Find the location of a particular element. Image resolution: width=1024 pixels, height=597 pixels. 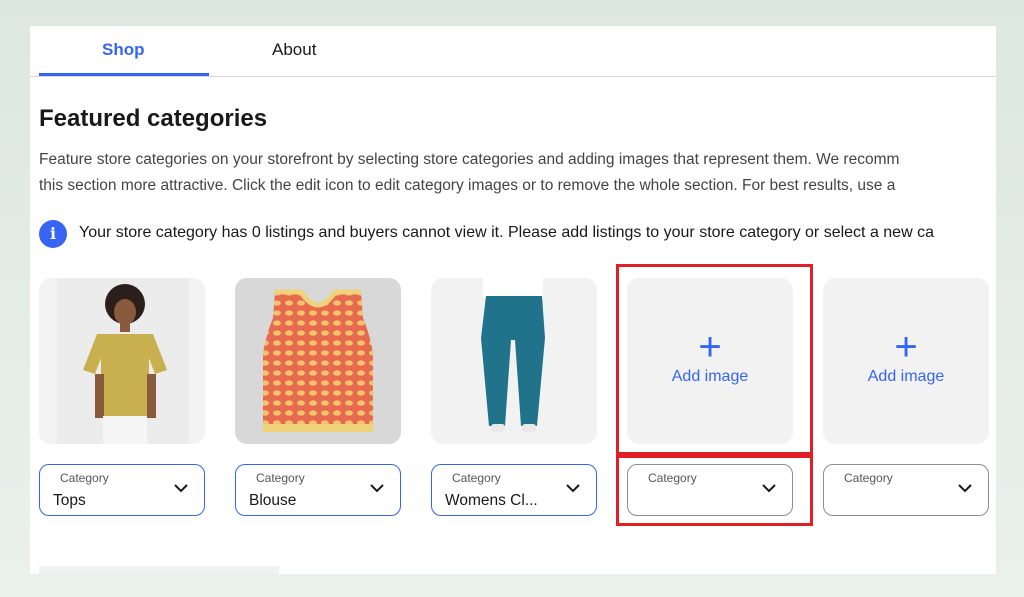

knit-vest-top-image is located at coordinates (318, 361).